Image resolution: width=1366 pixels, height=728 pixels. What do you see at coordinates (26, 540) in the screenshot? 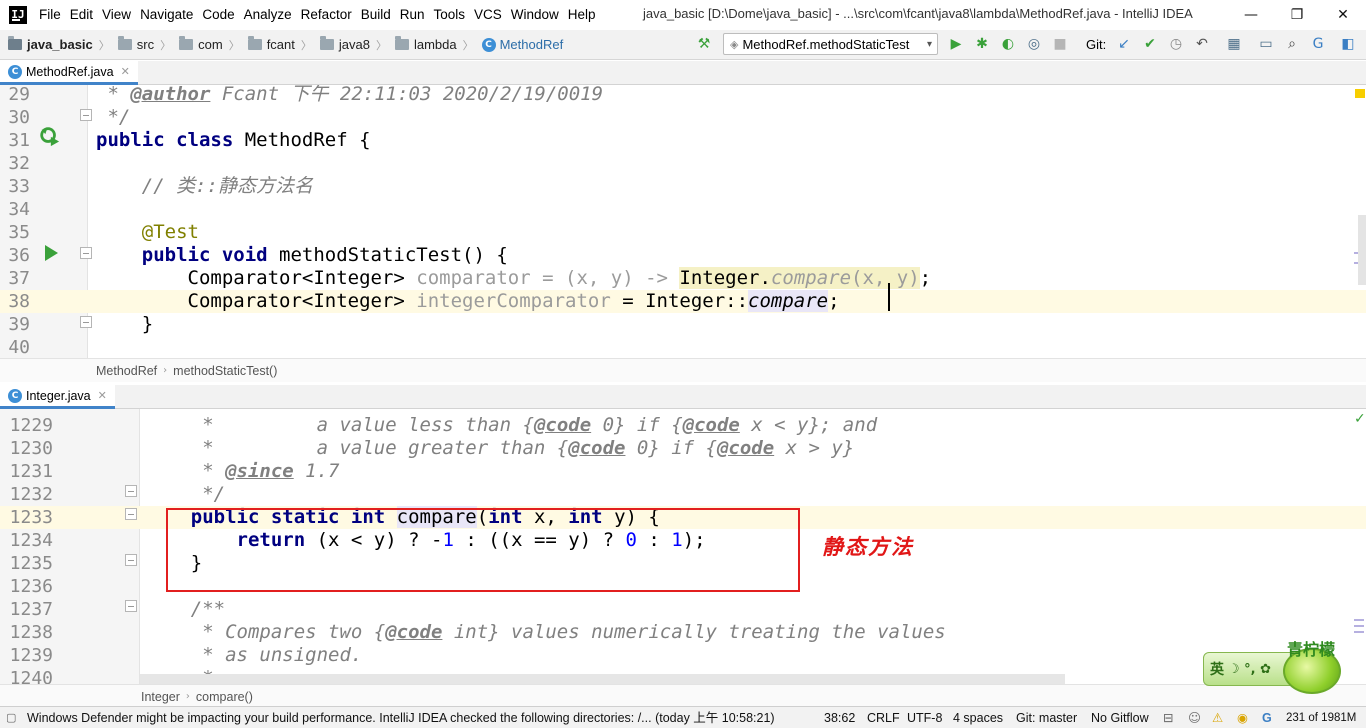
I see `line-number: 1234` at bounding box center [26, 540].